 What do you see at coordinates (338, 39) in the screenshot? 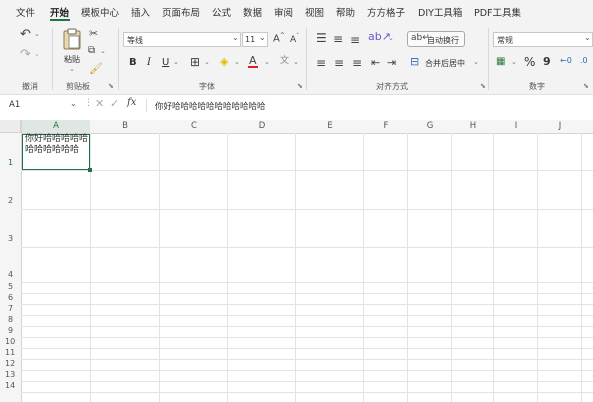
I see `align-middle-icon: ≡` at bounding box center [338, 39].